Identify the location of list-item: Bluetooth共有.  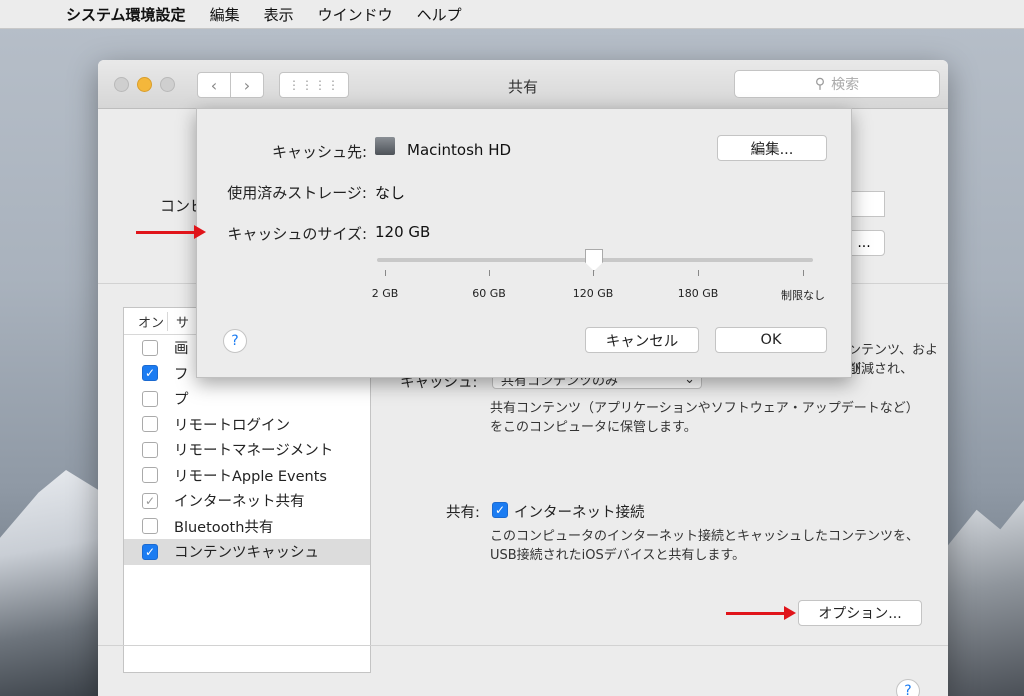
(247, 527).